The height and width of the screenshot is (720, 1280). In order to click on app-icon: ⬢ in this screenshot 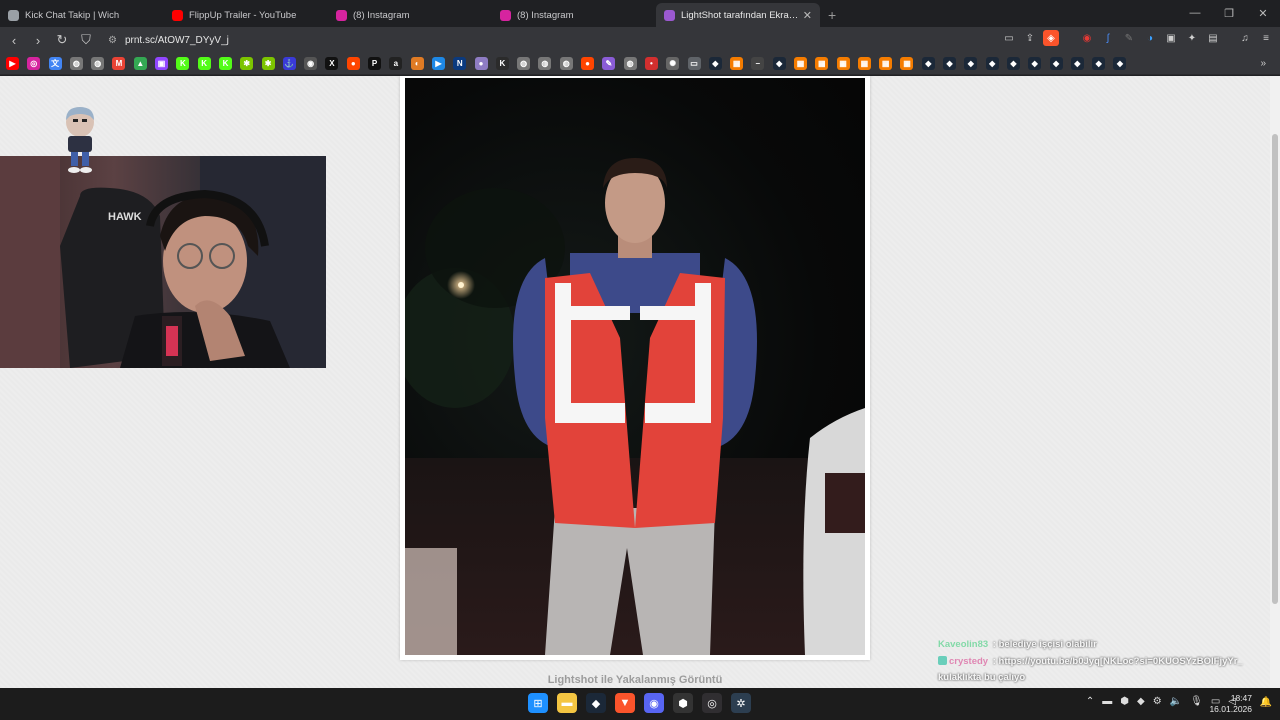, I will do `click(683, 703)`.